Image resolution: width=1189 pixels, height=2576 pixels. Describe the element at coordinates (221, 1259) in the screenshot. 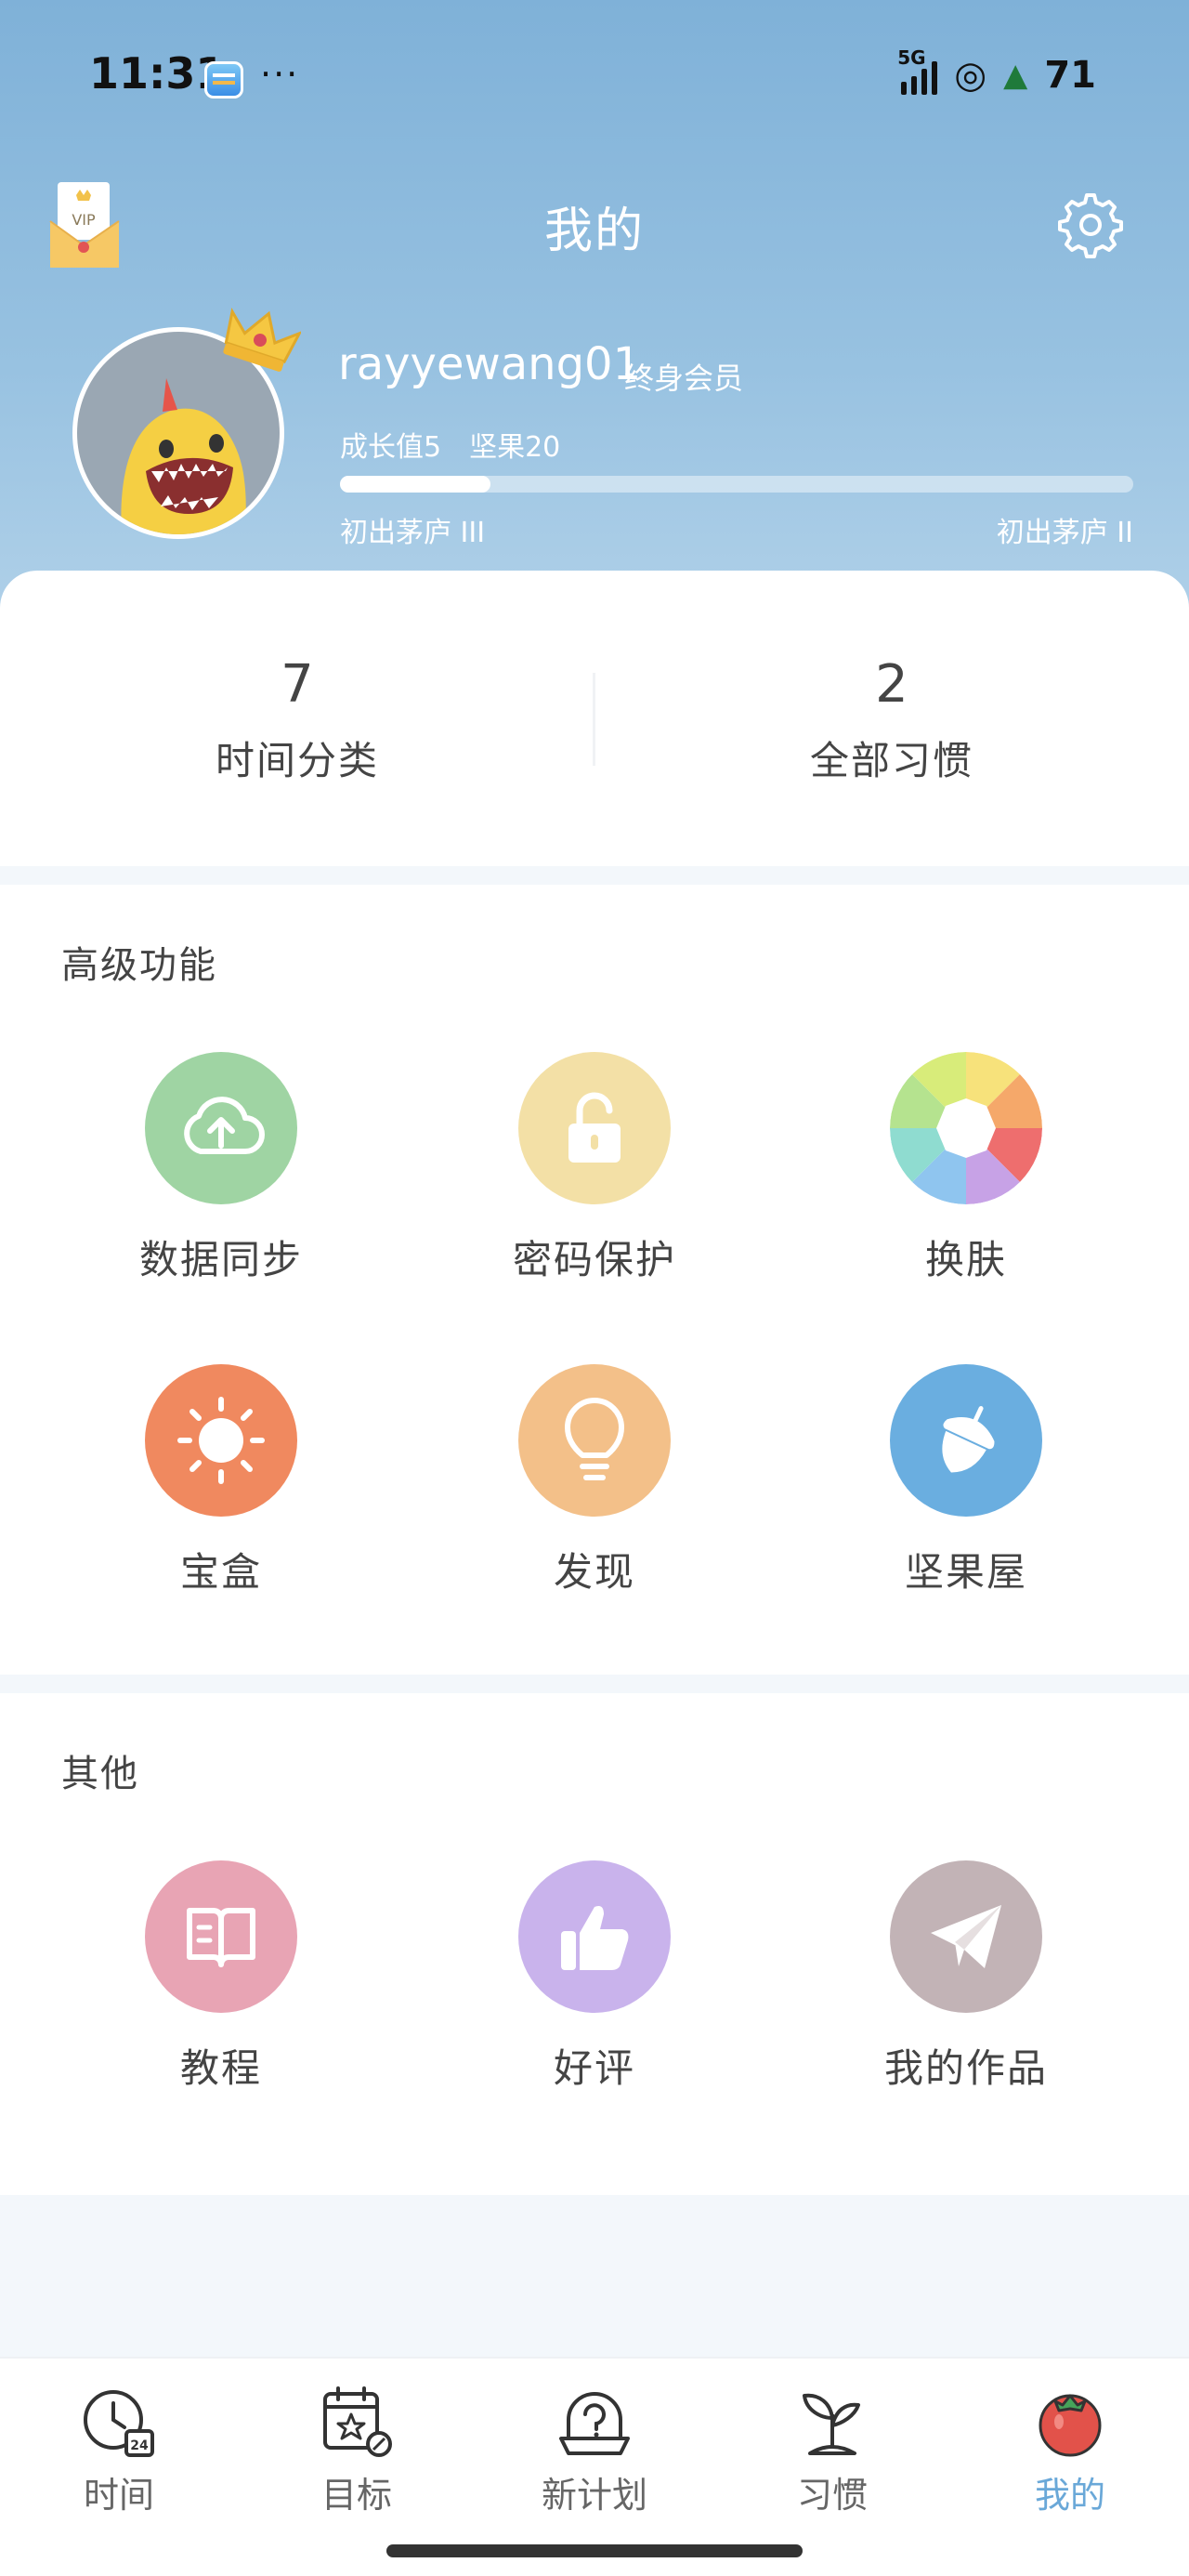

I see `tile-label: 数据同步` at that location.